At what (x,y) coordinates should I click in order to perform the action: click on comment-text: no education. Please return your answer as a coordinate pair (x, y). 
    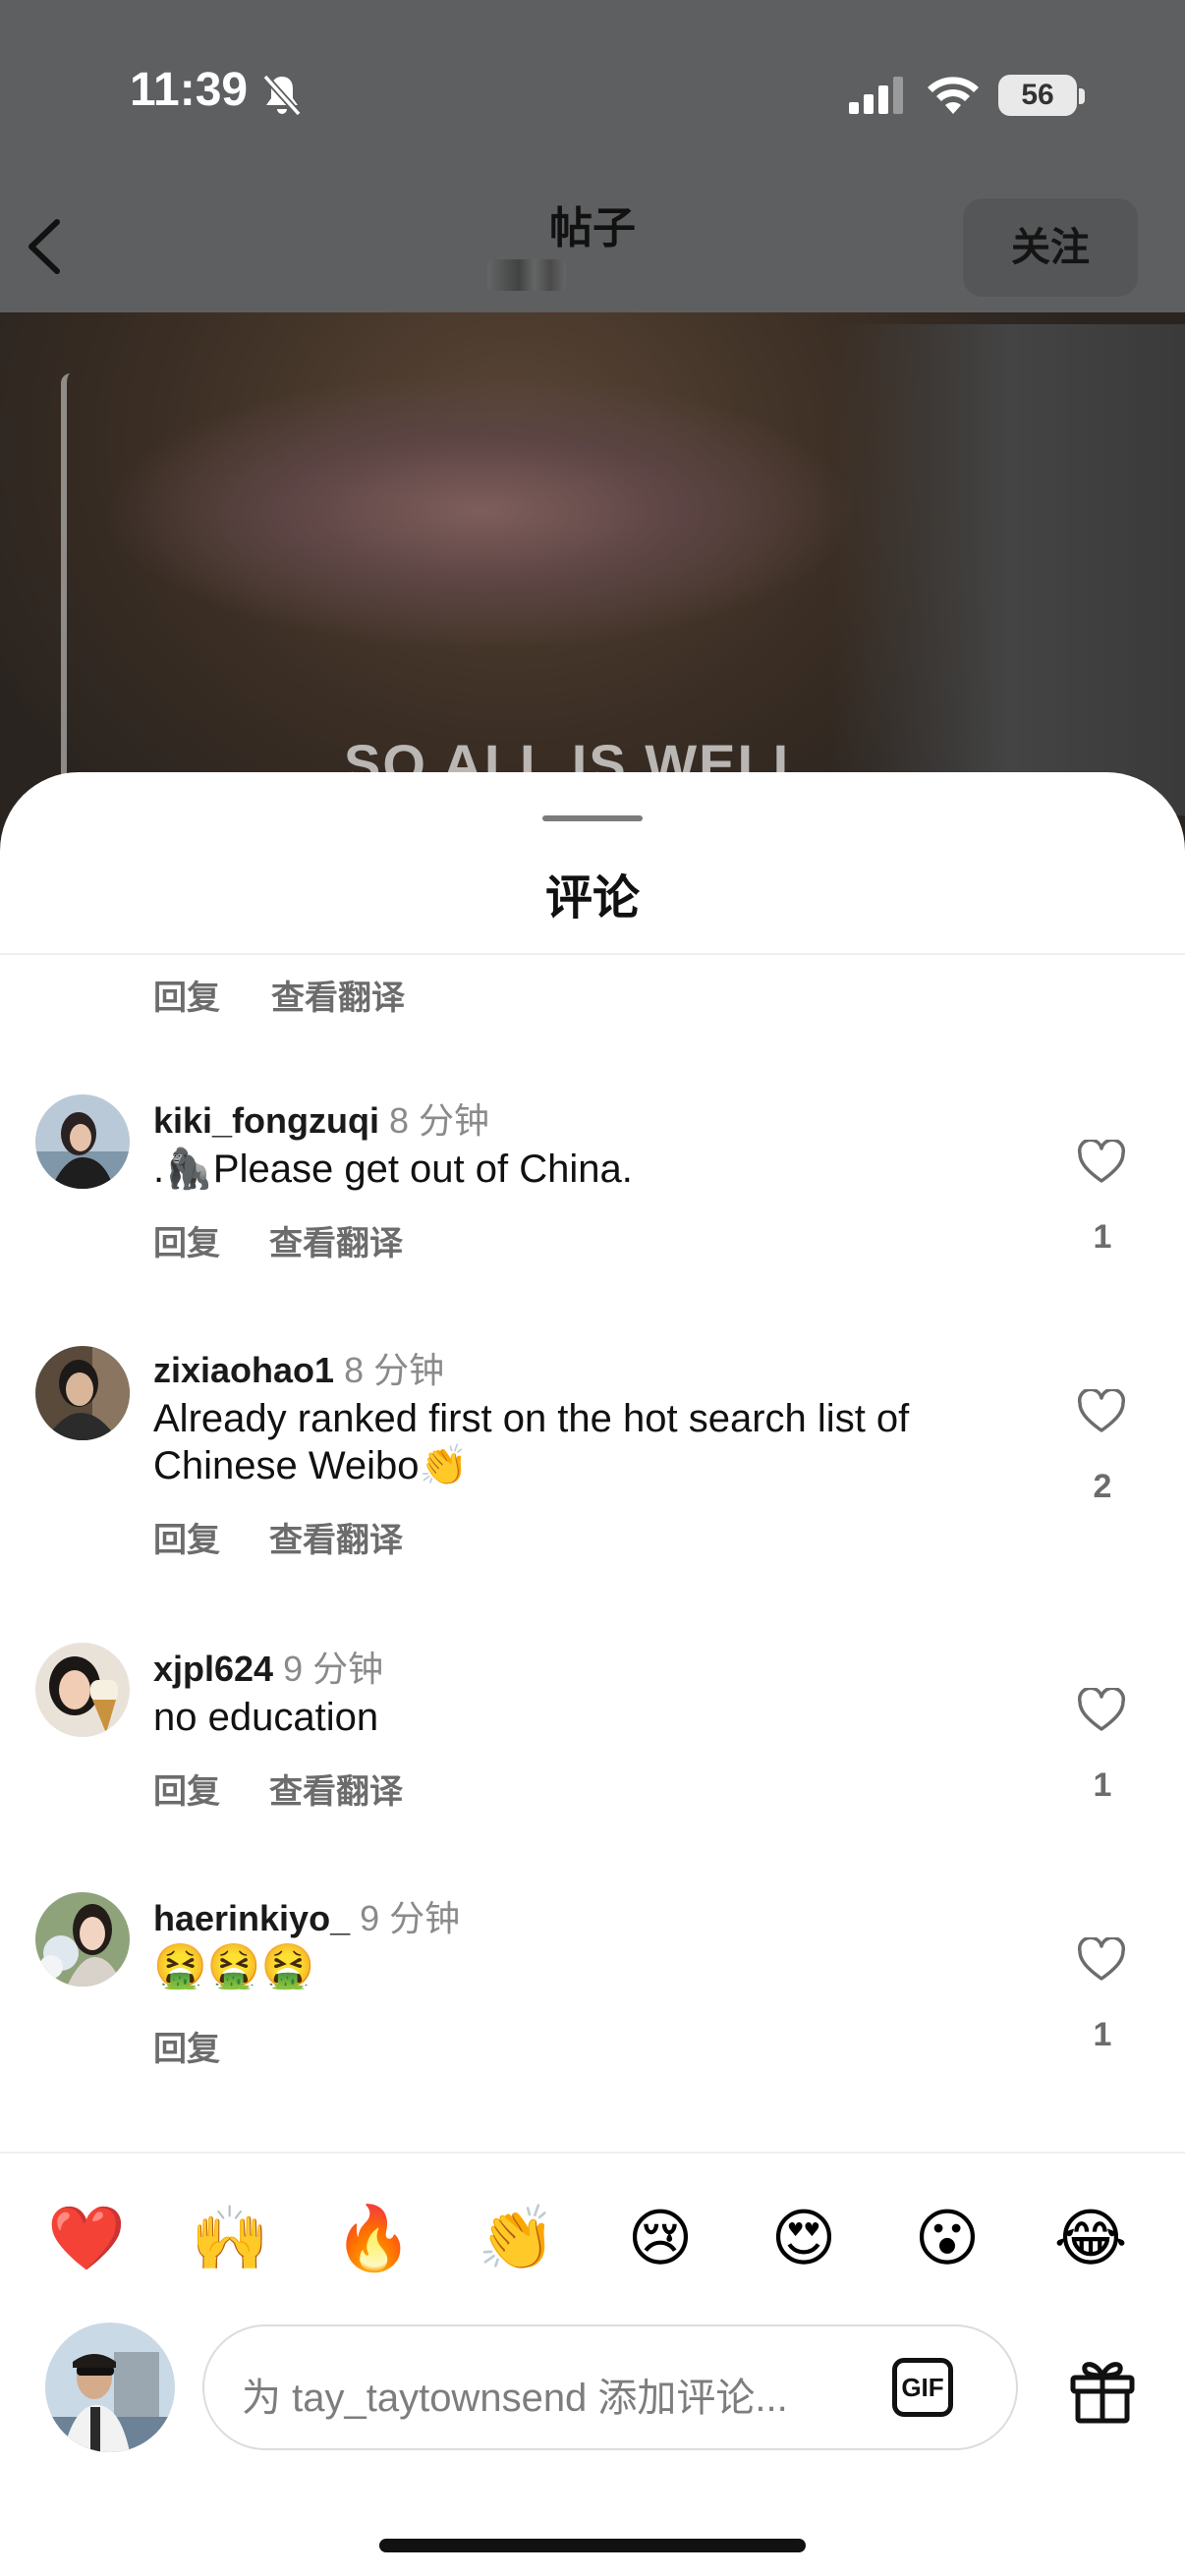
    Looking at the image, I should click on (266, 1717).